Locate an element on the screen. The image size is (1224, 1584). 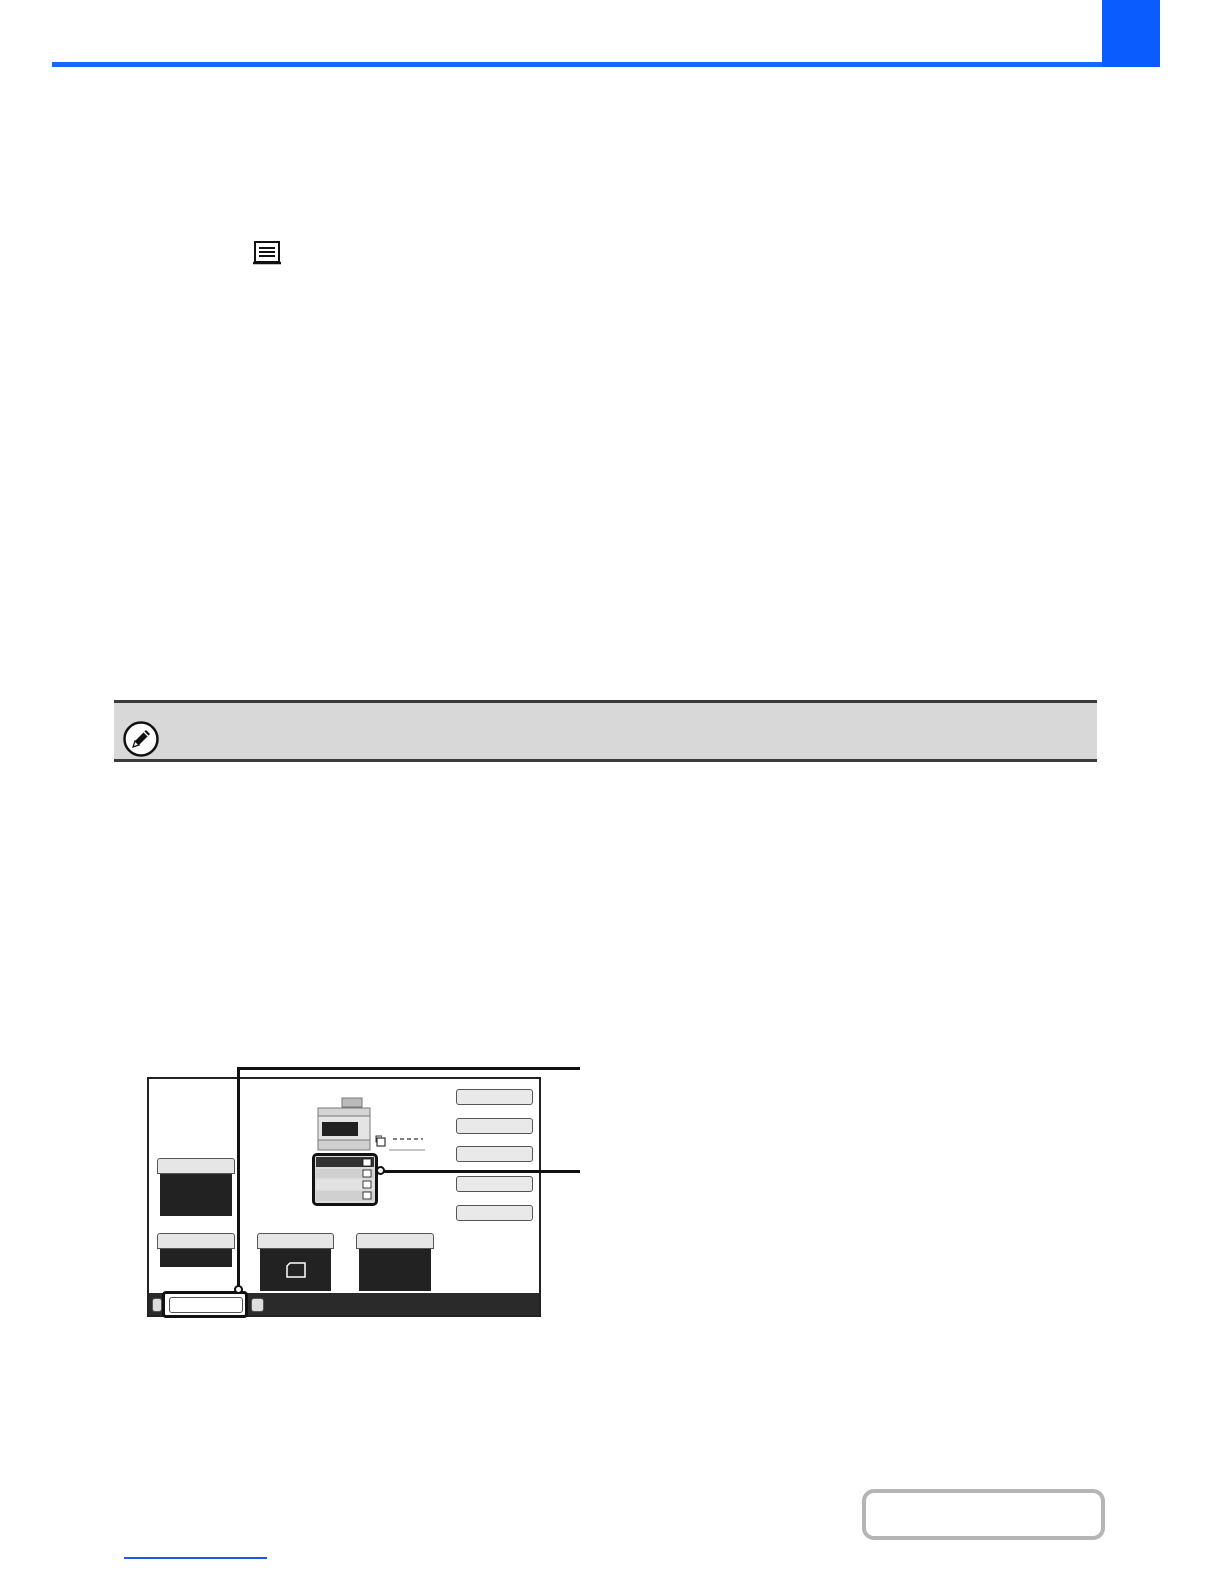
chapter-tab is located at coordinates (1131, 33).